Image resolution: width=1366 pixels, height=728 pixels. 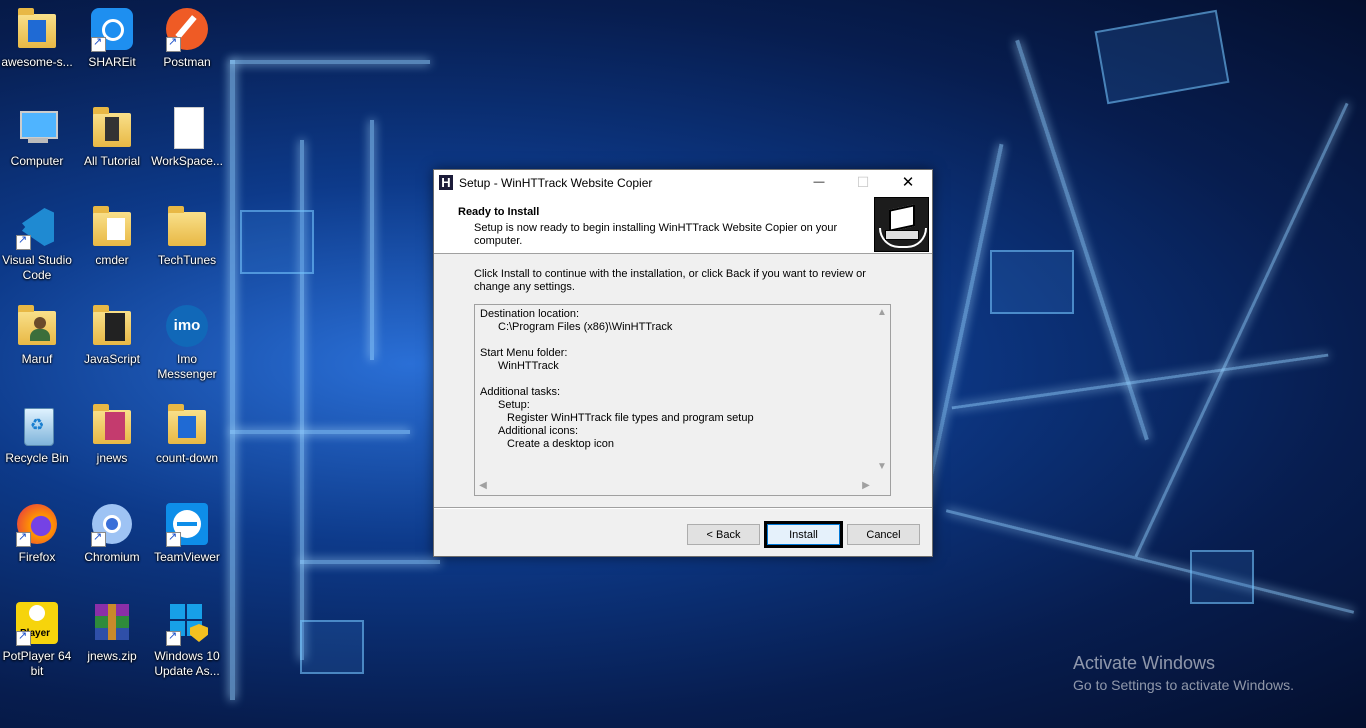 I want to click on desktop-icon-imo: imo Imo Messenger, so click(x=187, y=342).